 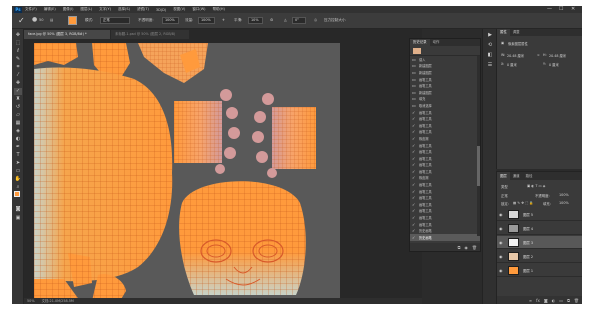 I want to click on menu-view: 视图(V), so click(x=179, y=9).